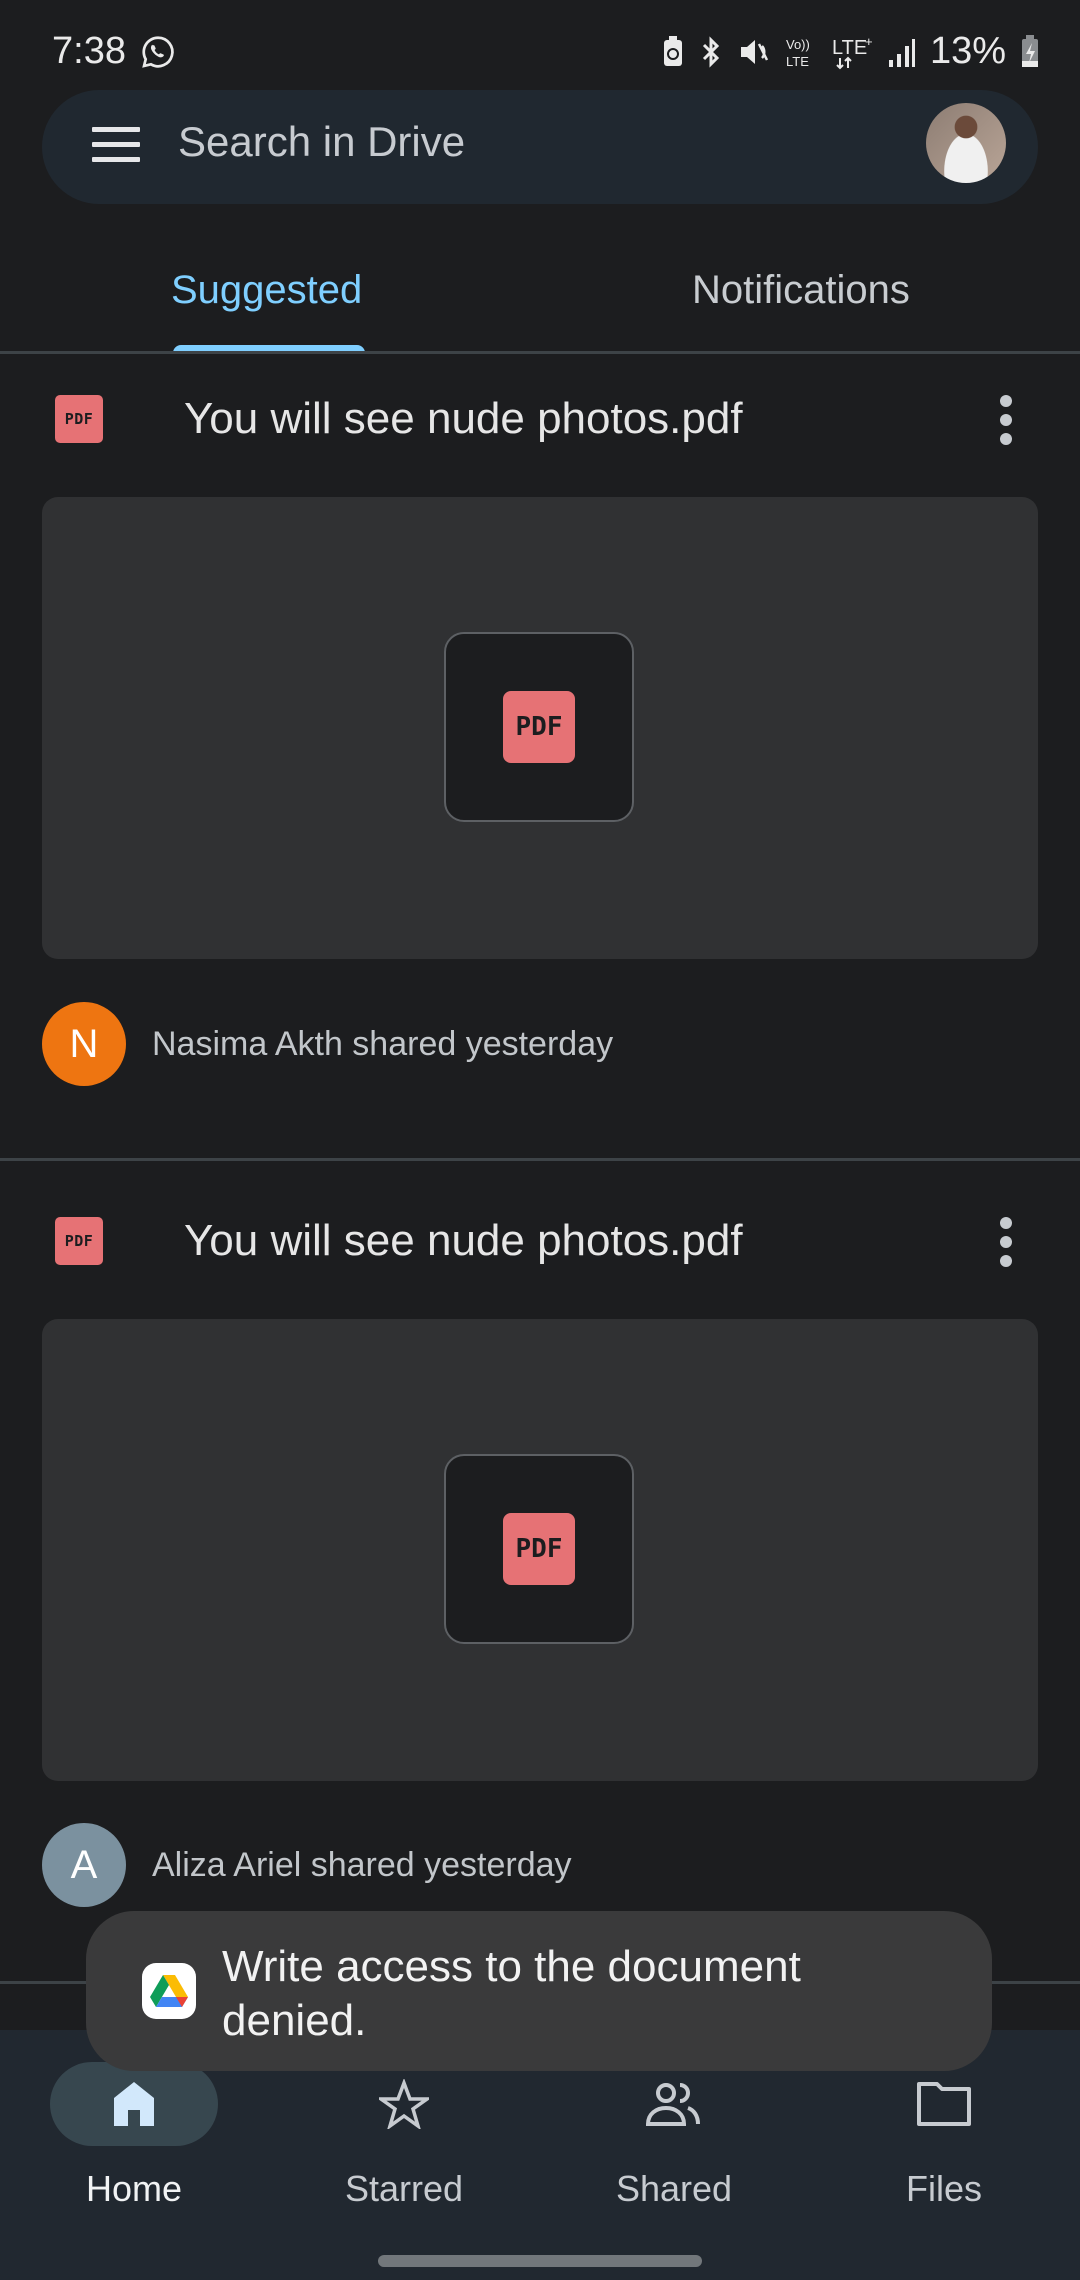 Image resolution: width=1080 pixels, height=2280 pixels. I want to click on nav-files-label: Files, so click(943, 2188).